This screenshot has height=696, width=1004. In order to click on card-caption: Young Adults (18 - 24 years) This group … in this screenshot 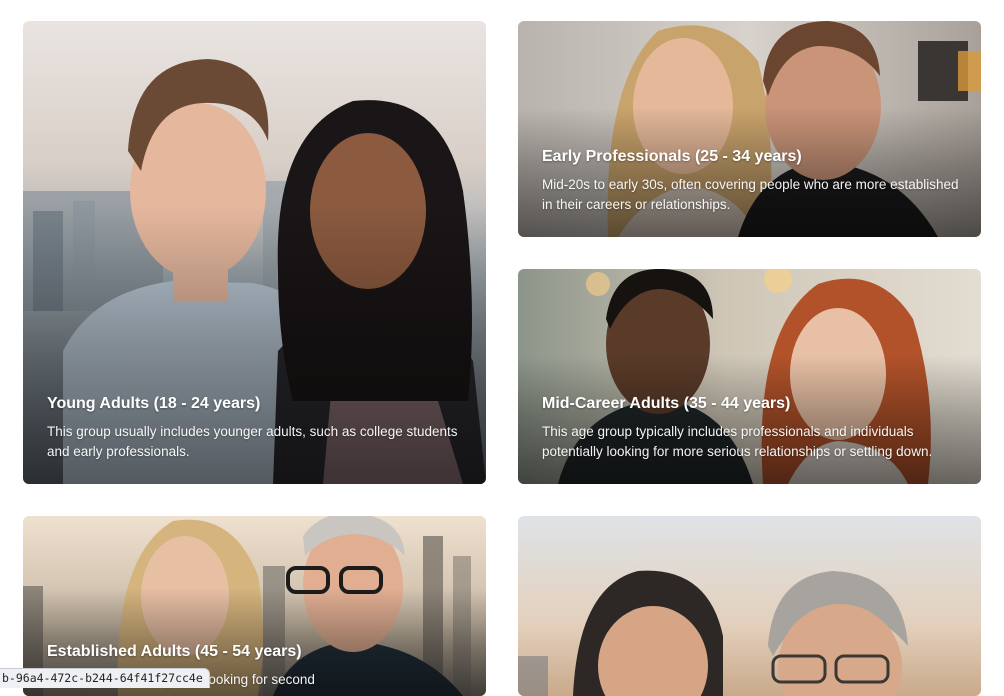, I will do `click(256, 428)`.